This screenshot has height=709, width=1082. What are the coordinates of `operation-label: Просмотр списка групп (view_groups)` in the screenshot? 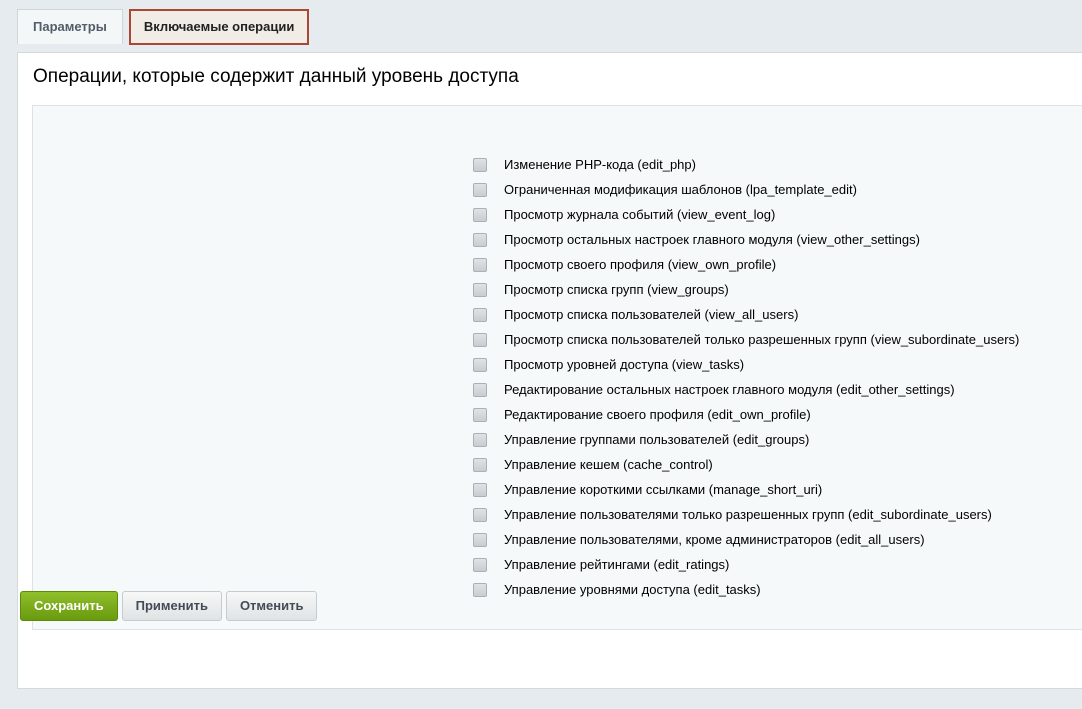 It's located at (616, 289).